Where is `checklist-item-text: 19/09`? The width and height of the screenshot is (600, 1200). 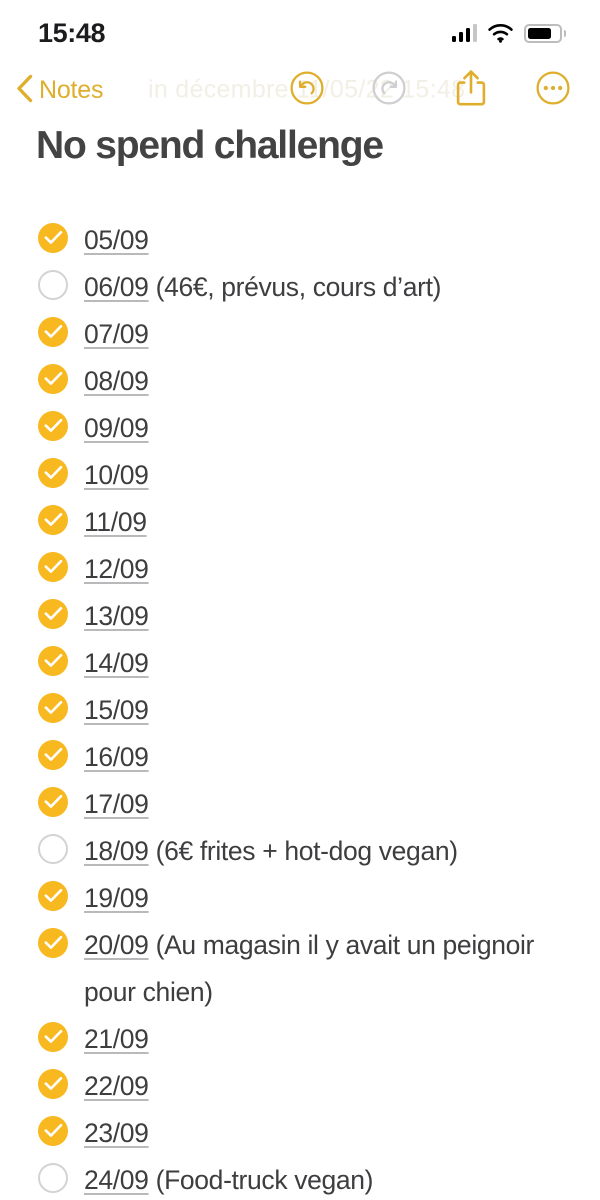 checklist-item-text: 19/09 is located at coordinates (116, 898).